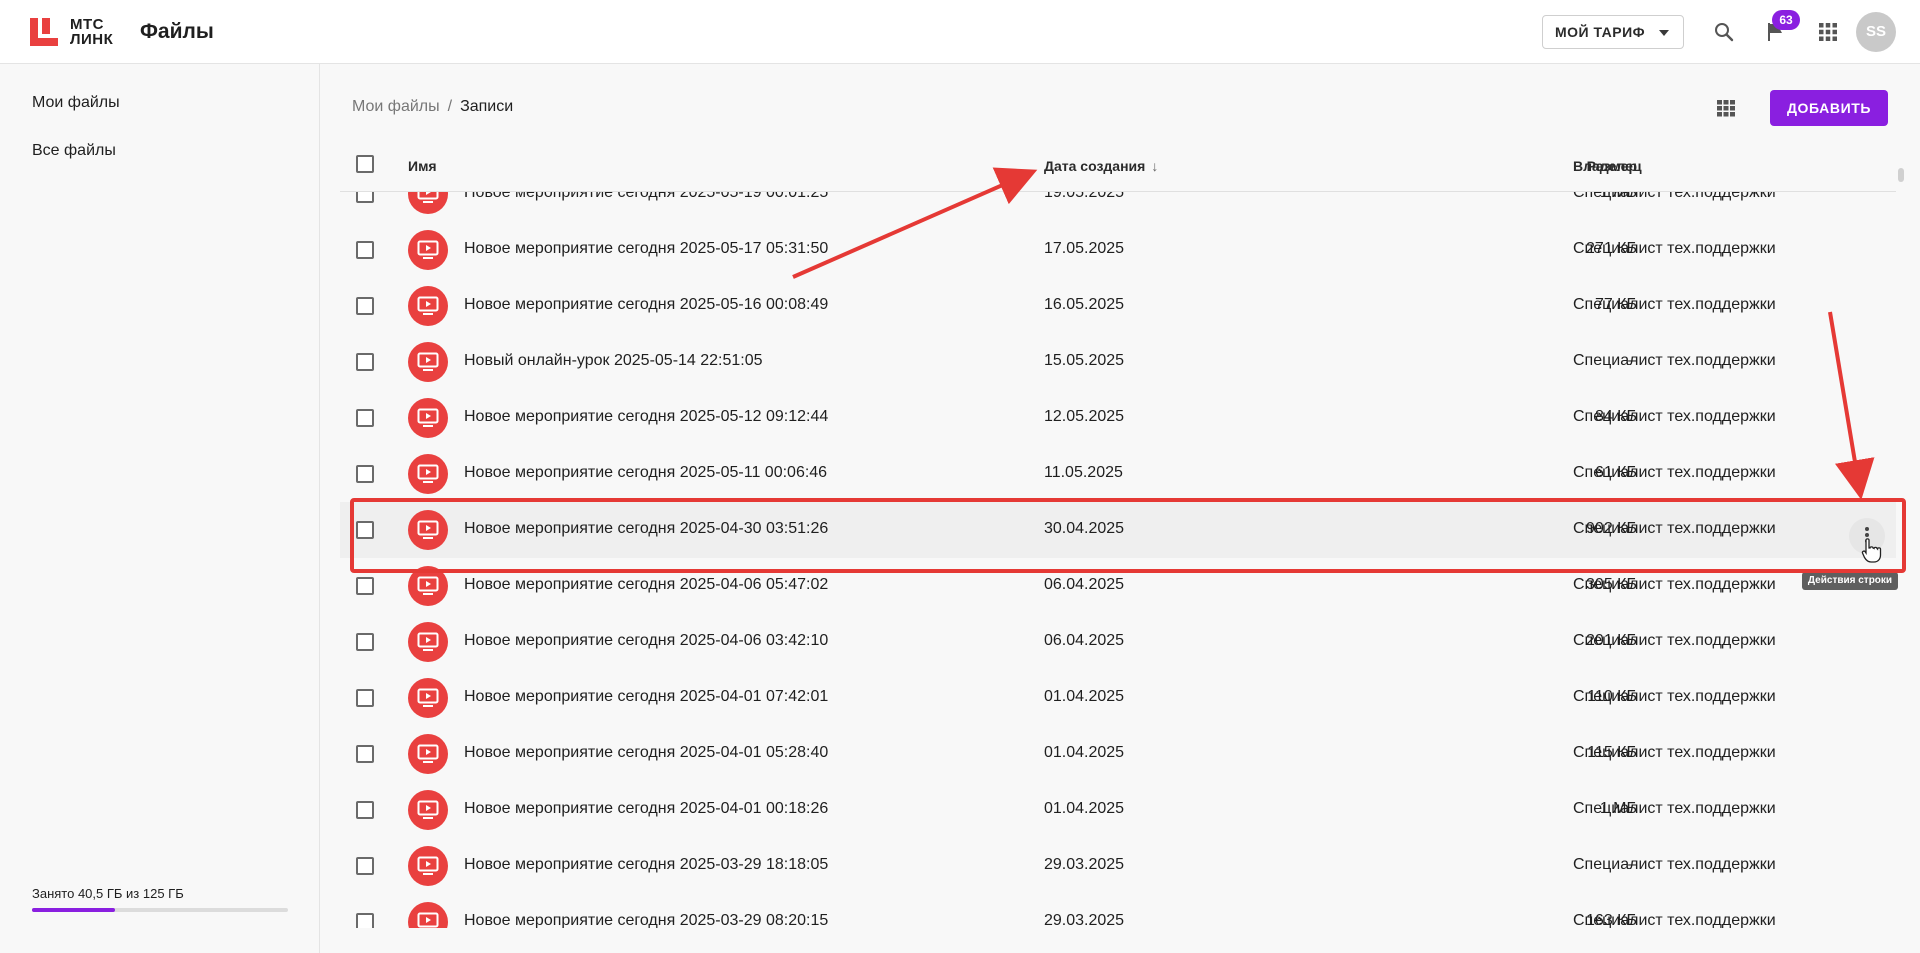  I want to click on file-date: 06.04.2025, so click(1084, 584).